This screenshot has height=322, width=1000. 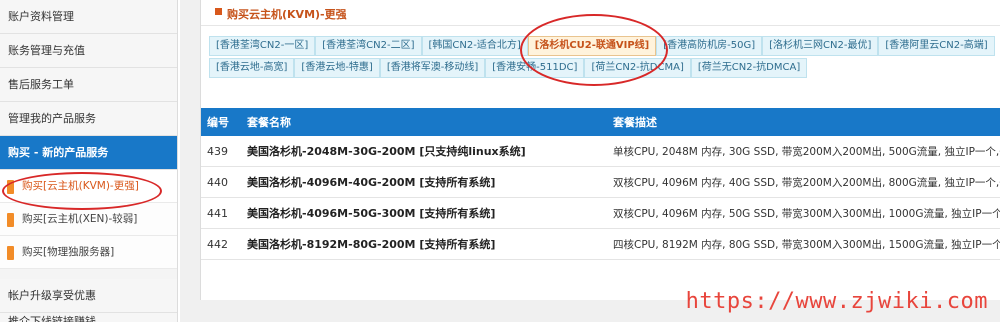 I want to click on page-title: 购买云主机(KVM)-更强, so click(x=287, y=14).